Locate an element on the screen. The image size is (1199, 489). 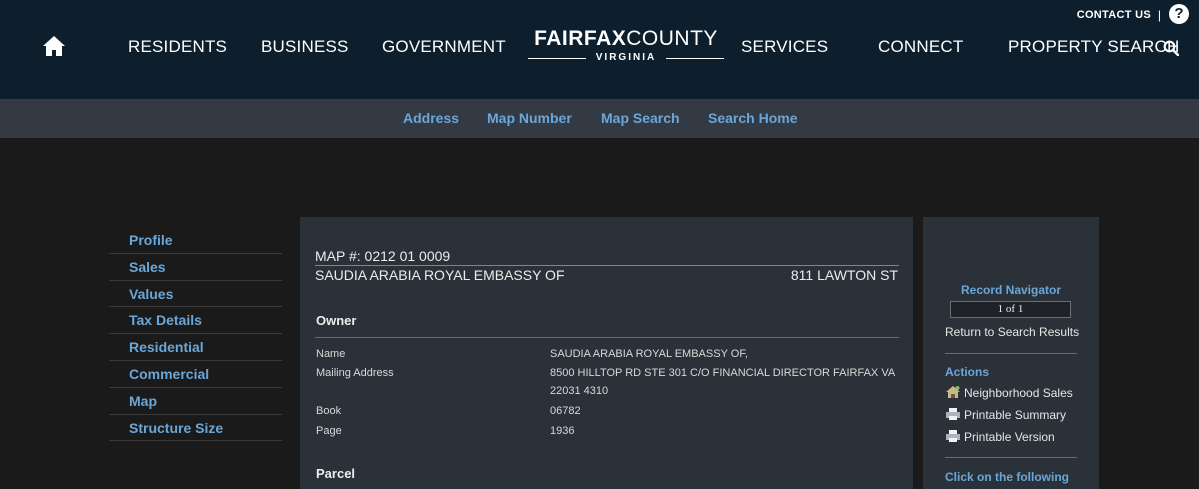
navigator-divider is located at coordinates (1011, 353).